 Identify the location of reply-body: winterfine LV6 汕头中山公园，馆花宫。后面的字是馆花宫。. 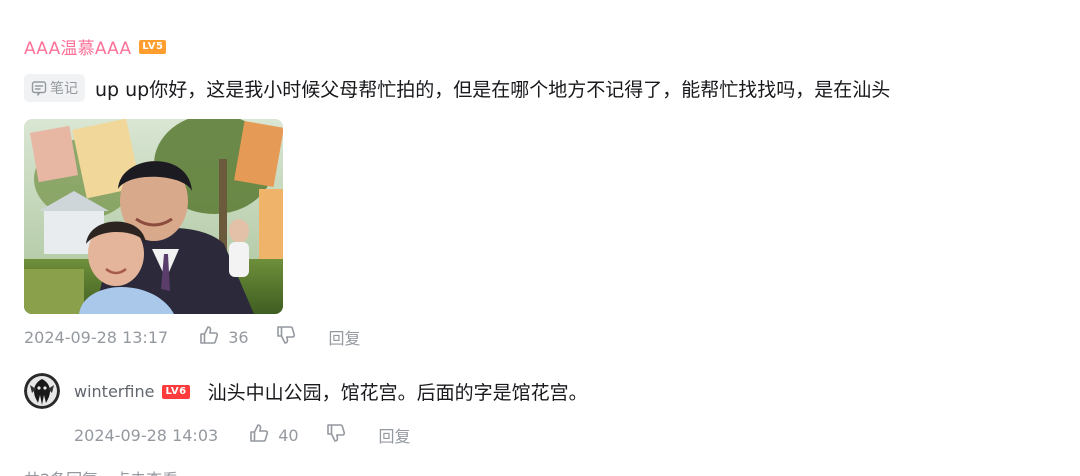
(331, 391).